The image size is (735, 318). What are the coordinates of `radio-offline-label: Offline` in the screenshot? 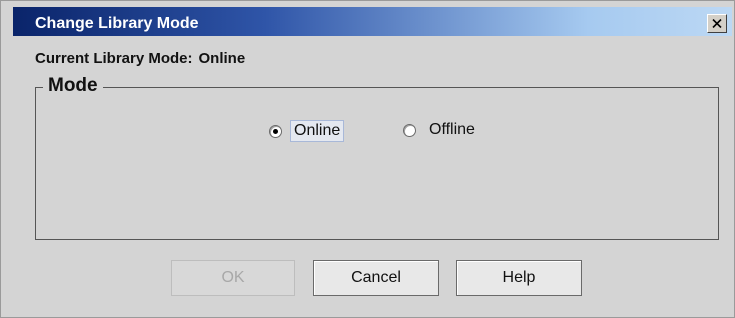 It's located at (452, 130).